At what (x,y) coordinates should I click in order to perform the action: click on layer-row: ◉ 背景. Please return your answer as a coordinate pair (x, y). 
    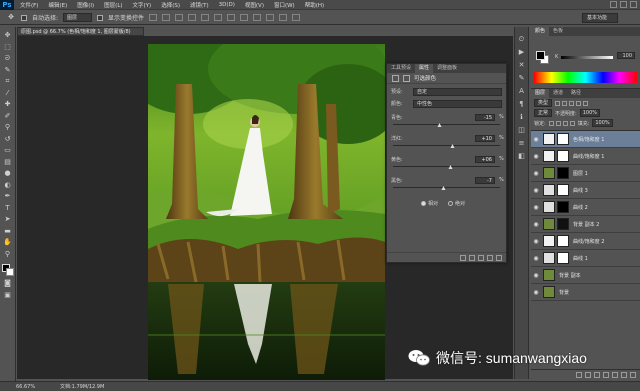
    Looking at the image, I should click on (585, 292).